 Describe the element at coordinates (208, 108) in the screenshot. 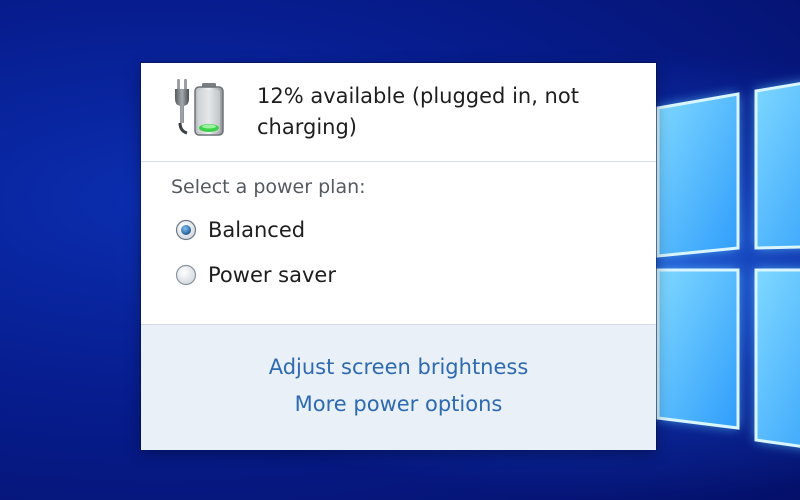

I see `battery-plugged-icon` at that location.